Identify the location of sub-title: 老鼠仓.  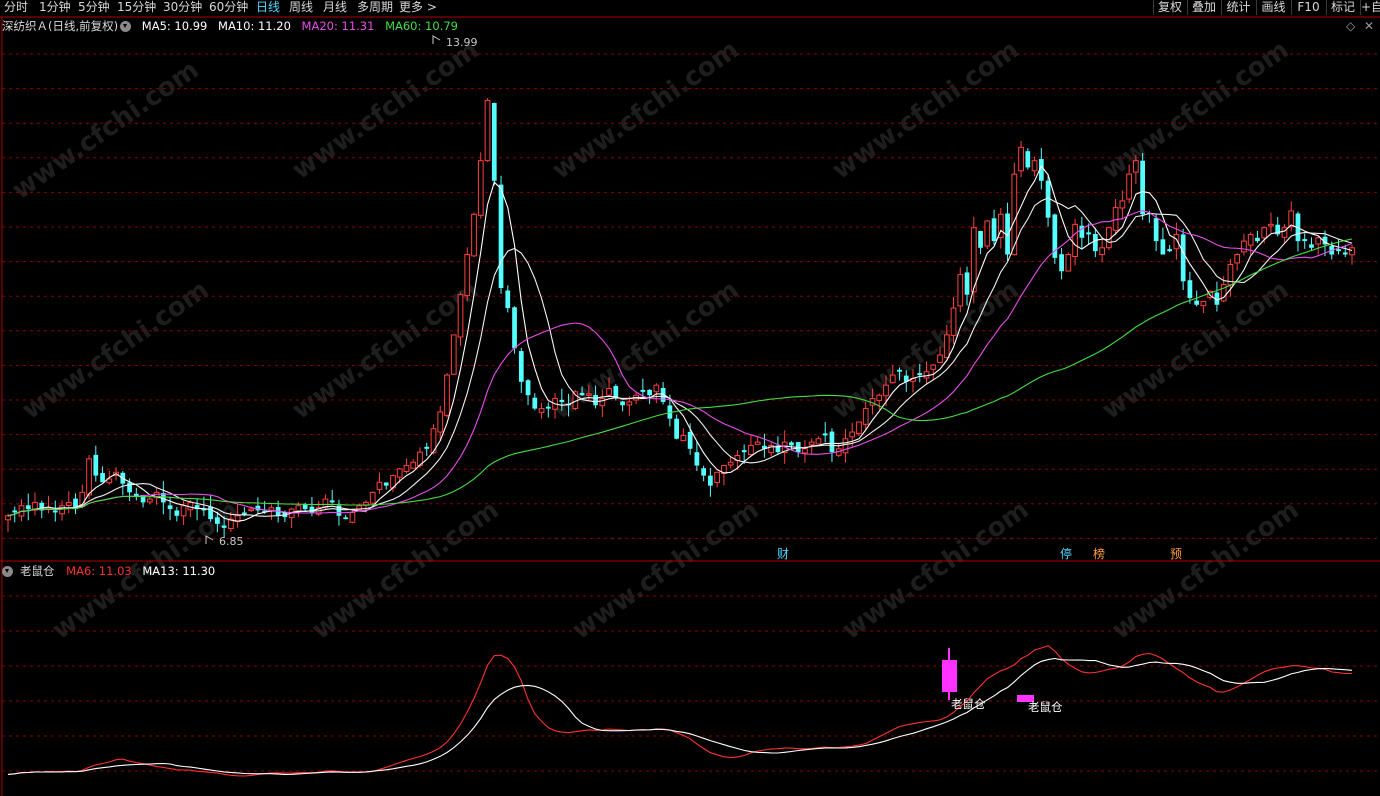
(37, 571).